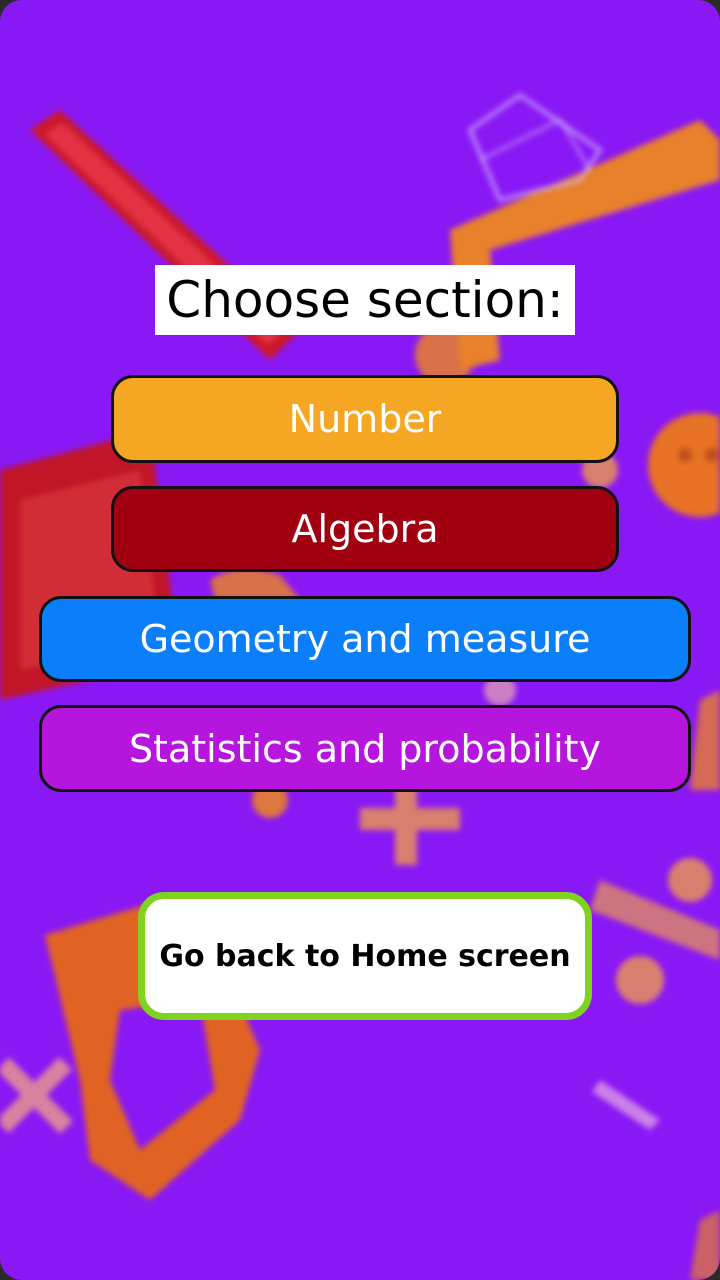  I want to click on section-button-statistics-and-probability: Statistics and probability, so click(365, 748).